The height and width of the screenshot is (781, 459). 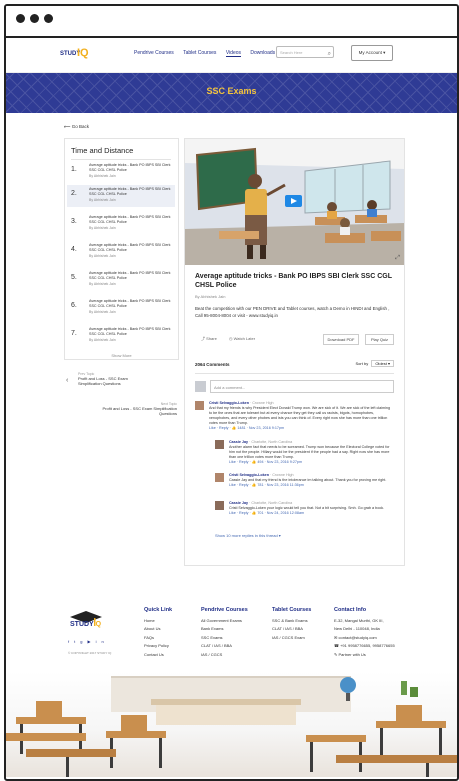 I want to click on footer-link: Bank Exams, so click(x=224, y=629).